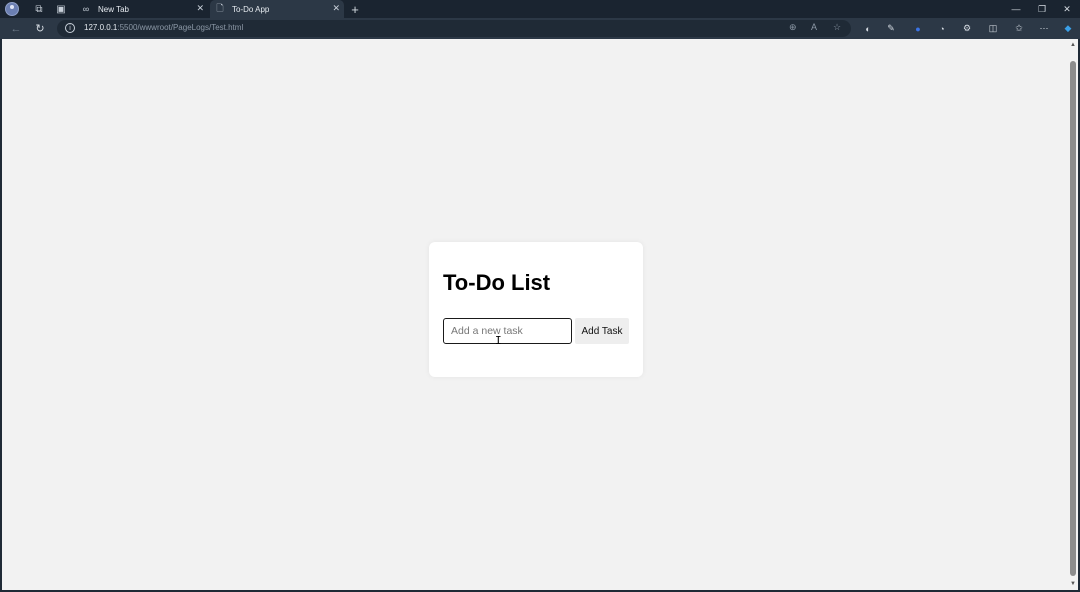 The image size is (1080, 592). I want to click on extension-icon: ✎, so click(891, 28).